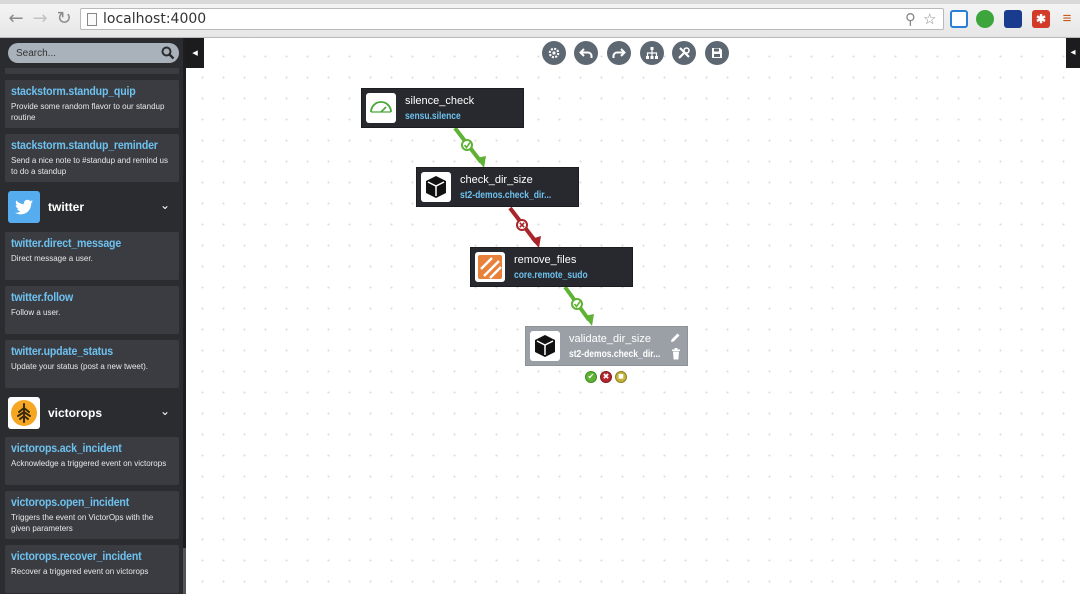 This screenshot has width=1080, height=594. Describe the element at coordinates (442, 108) in the screenshot. I see `task-node-silence-check: silence_check sensu.silence` at that location.